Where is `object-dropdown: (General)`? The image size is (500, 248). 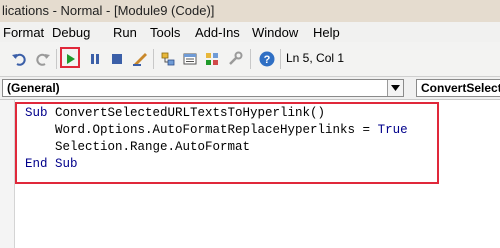
object-dropdown: (General) is located at coordinates (203, 88).